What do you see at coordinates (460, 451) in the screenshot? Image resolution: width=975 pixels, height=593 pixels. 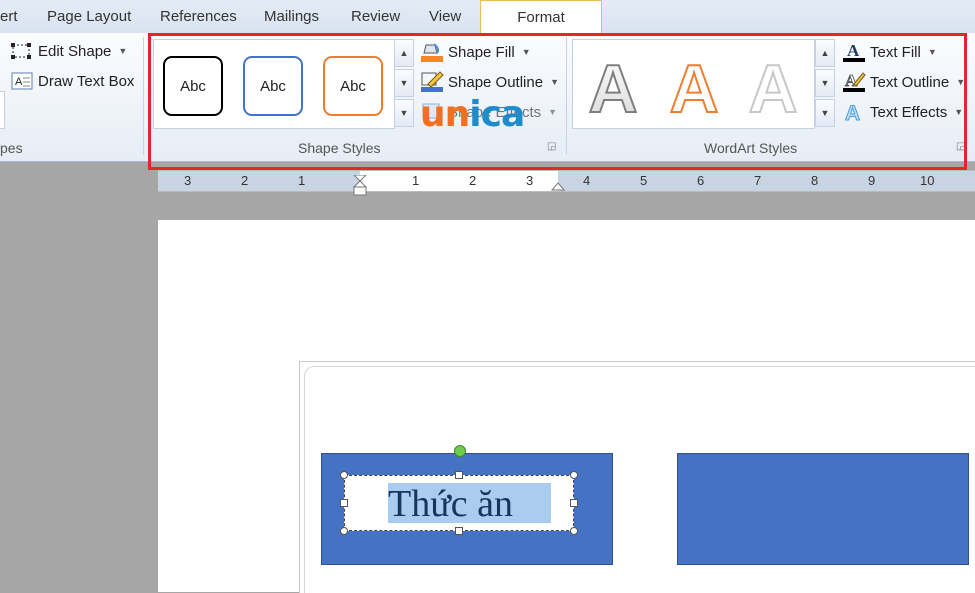 I see `rotation-handle` at bounding box center [460, 451].